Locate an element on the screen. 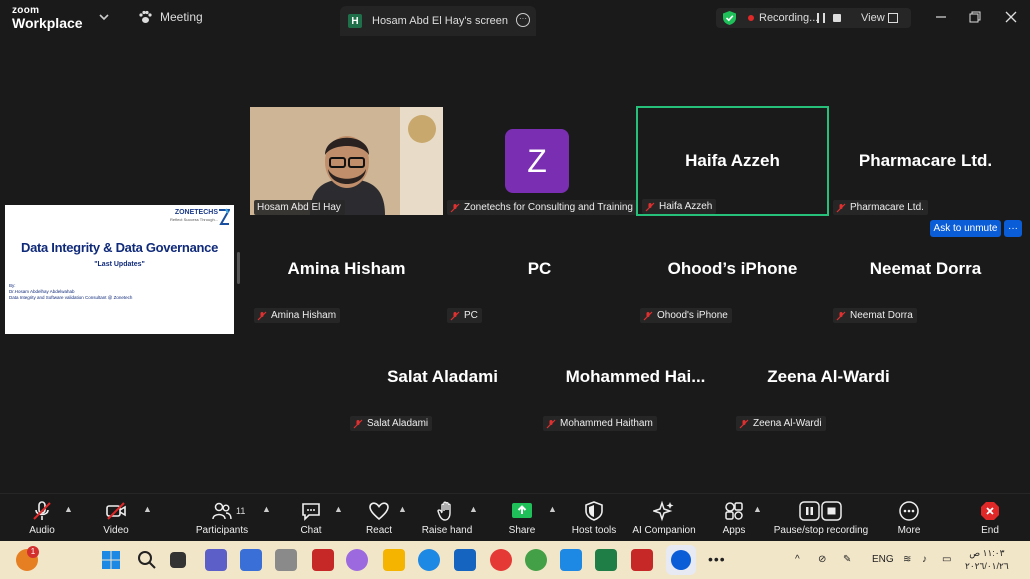  copilot-icon is located at coordinates (357, 560).